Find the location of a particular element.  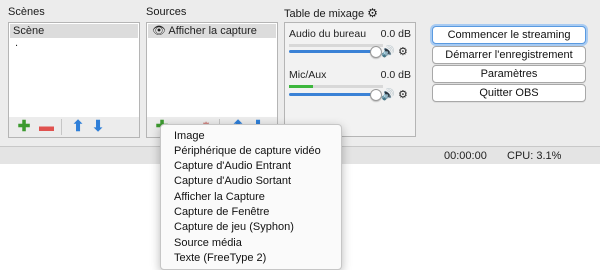

menu-item-game-capture-syphon: Capture de jeu (Syphon) is located at coordinates (234, 227).